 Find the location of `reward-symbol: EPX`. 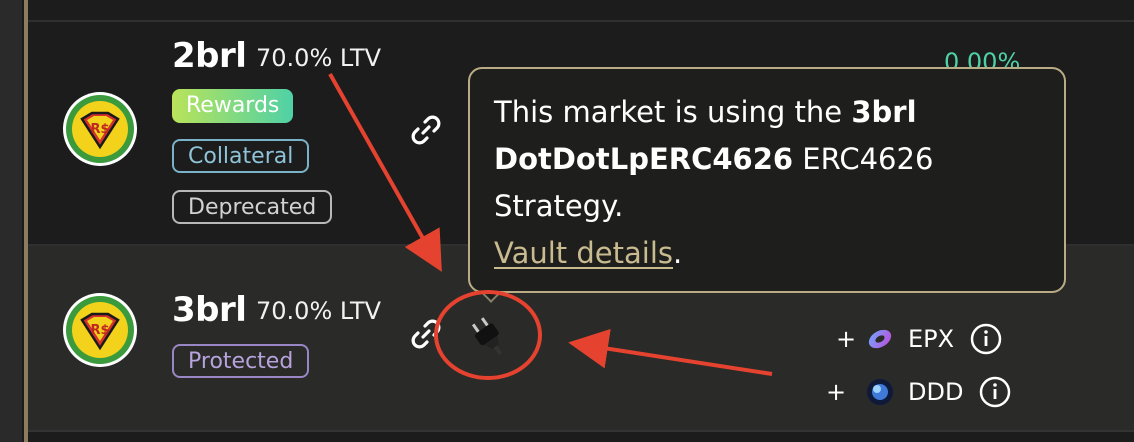

reward-symbol: EPX is located at coordinates (931, 339).